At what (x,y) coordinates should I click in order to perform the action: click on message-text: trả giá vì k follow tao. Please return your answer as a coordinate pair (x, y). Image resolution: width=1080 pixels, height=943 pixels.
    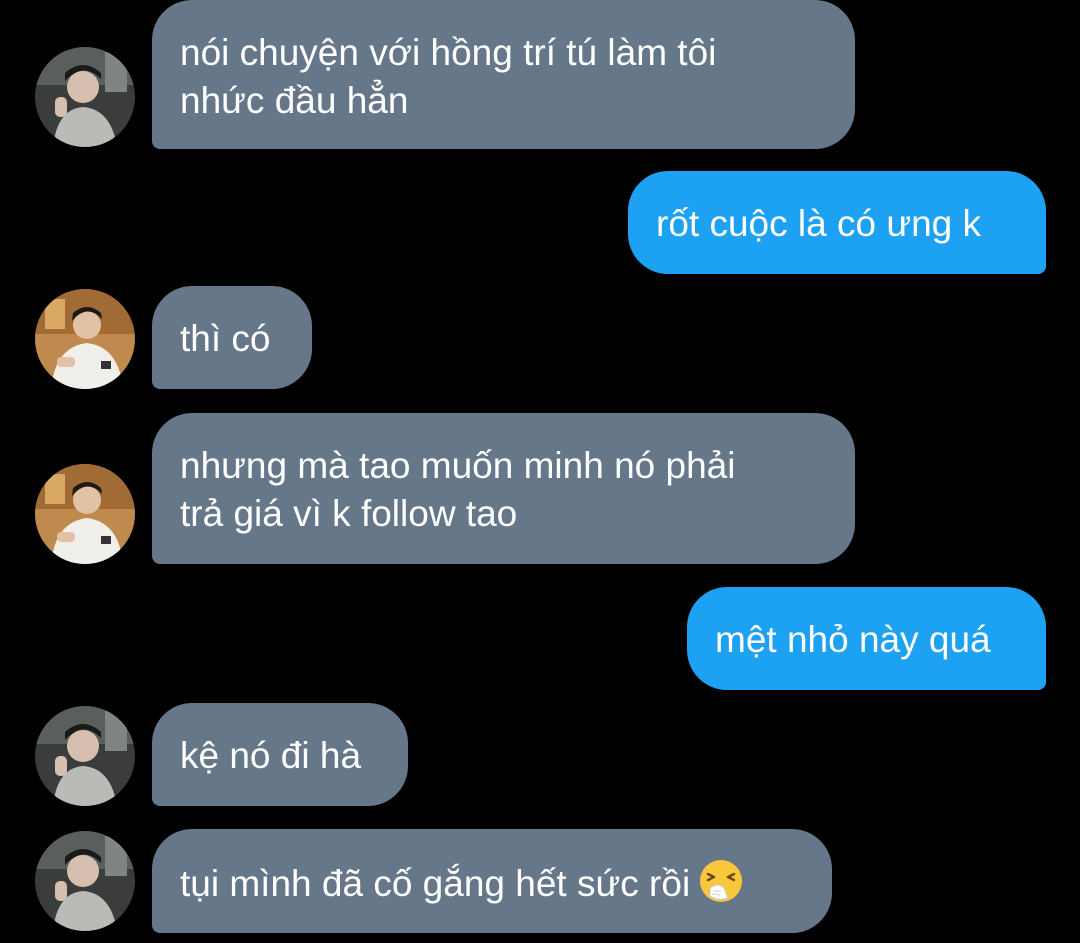
    Looking at the image, I should click on (349, 513).